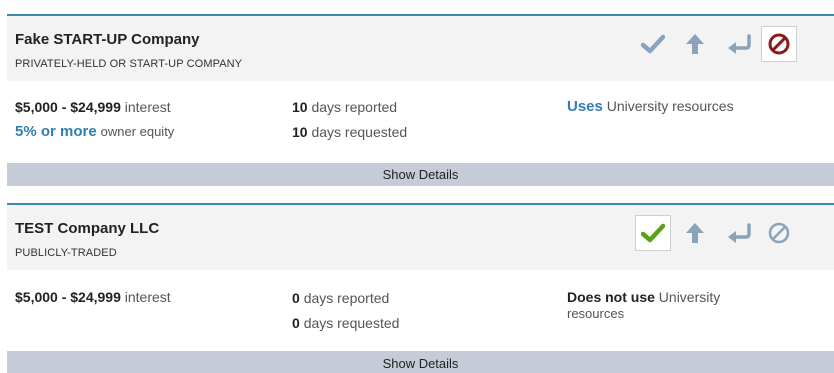 The image size is (834, 373). Describe the element at coordinates (296, 298) in the screenshot. I see `days-reported-count: 0` at that location.